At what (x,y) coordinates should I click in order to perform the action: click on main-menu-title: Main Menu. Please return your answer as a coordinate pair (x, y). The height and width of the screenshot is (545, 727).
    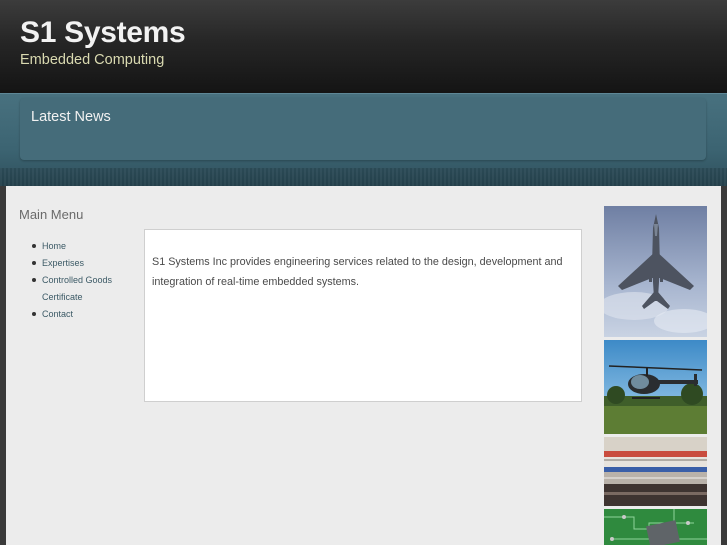
    Looking at the image, I should click on (51, 214).